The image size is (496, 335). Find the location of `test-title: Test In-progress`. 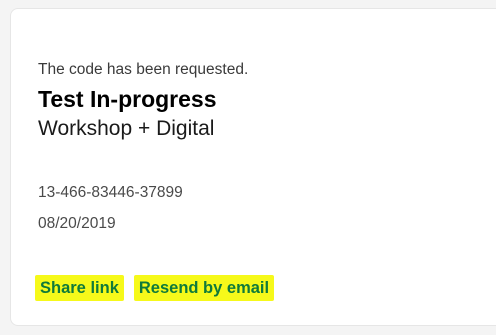

test-title: Test In-progress is located at coordinates (127, 99).